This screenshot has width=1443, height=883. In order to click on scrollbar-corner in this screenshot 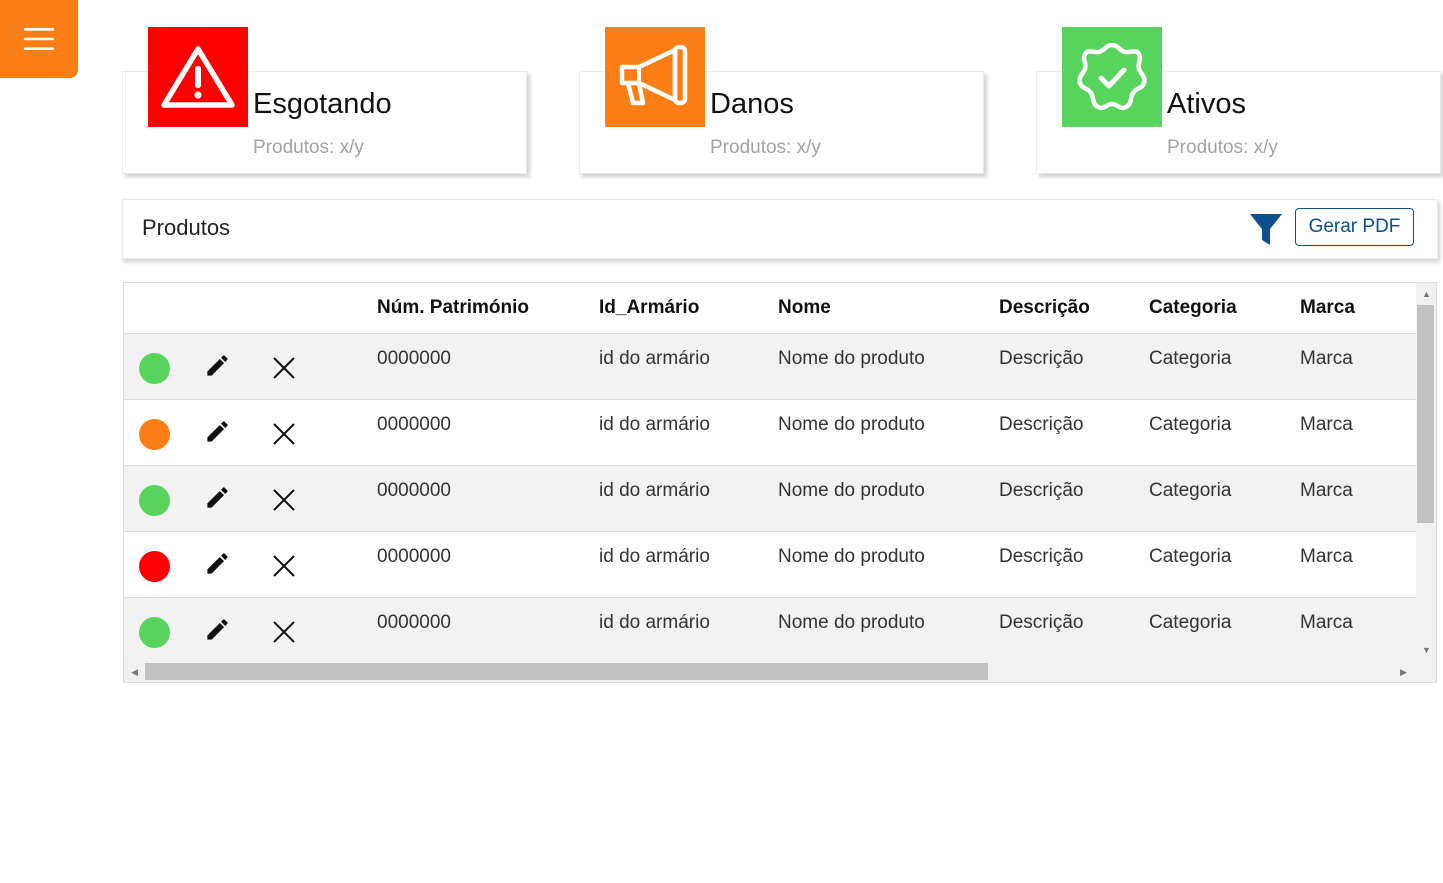, I will do `click(1426, 671)`.